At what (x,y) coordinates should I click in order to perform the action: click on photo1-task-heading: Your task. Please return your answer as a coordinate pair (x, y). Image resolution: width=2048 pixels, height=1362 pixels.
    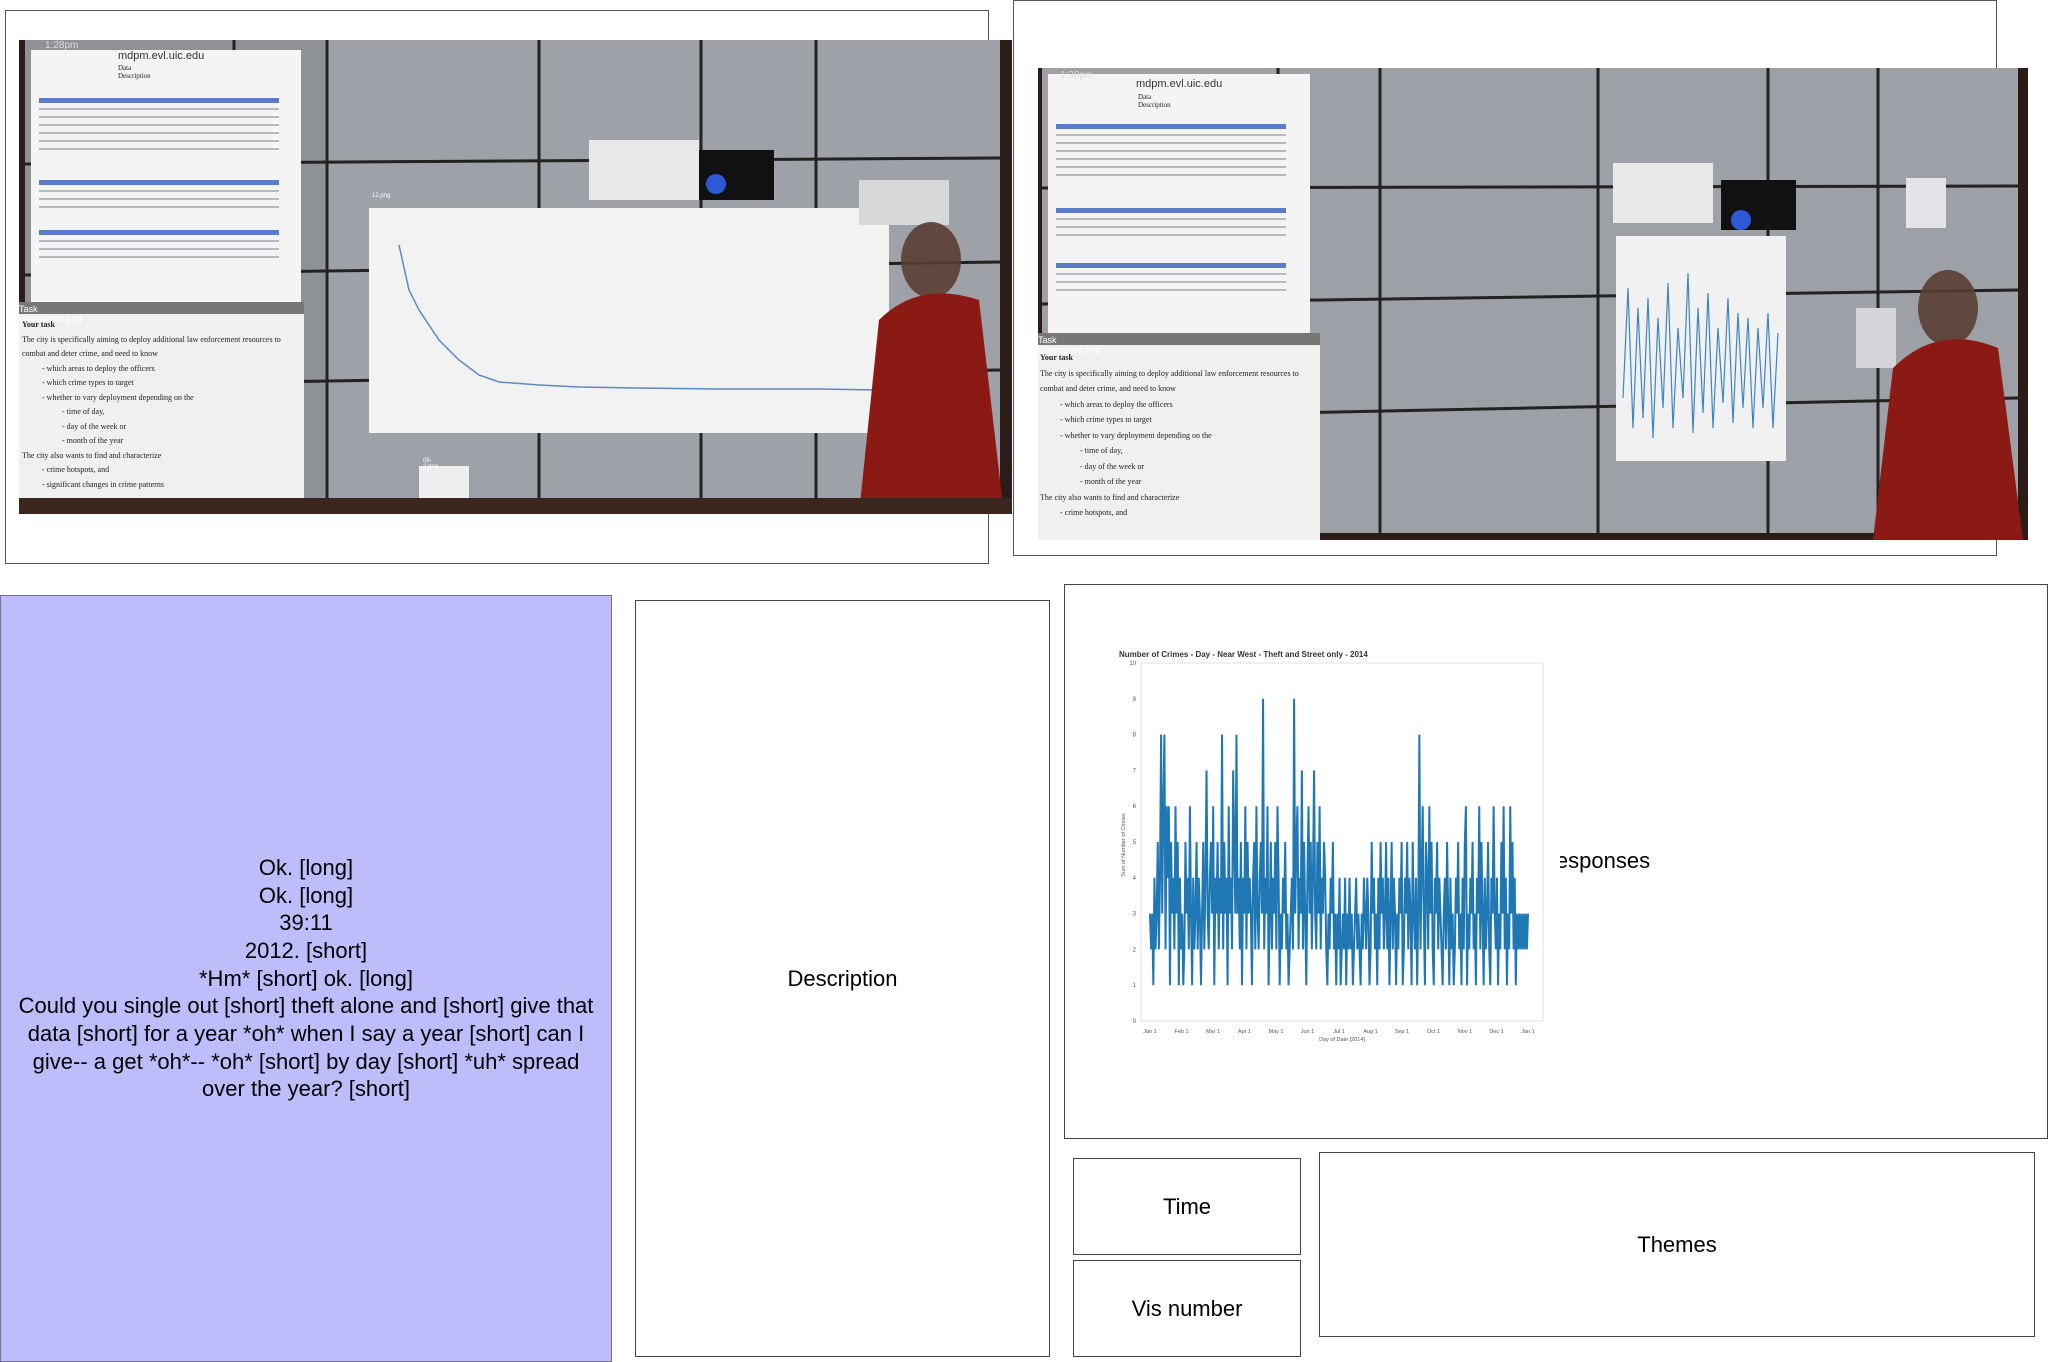
    Looking at the image, I should click on (38, 324).